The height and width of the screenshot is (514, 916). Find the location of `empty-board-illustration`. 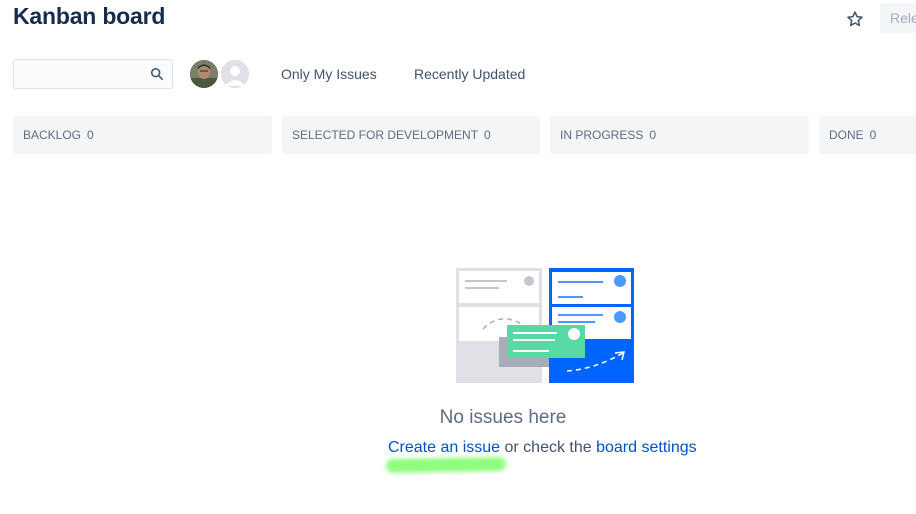

empty-board-illustration is located at coordinates (545, 325).